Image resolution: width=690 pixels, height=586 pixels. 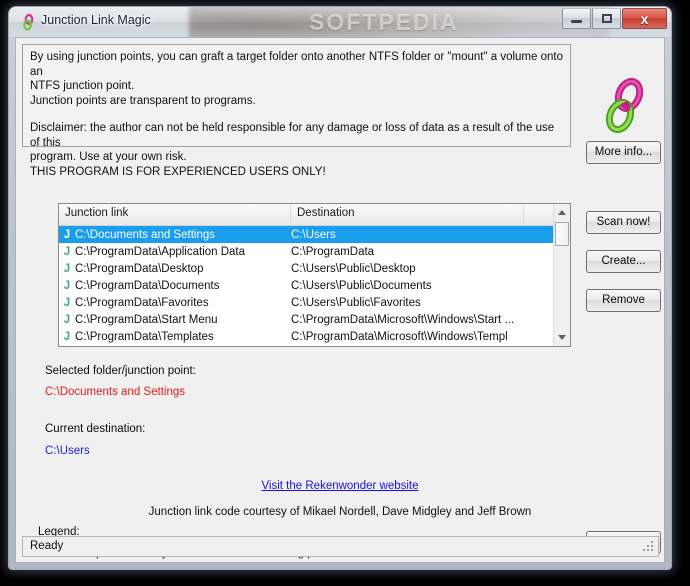 I want to click on scrollbar-thumb, so click(x=562, y=234).